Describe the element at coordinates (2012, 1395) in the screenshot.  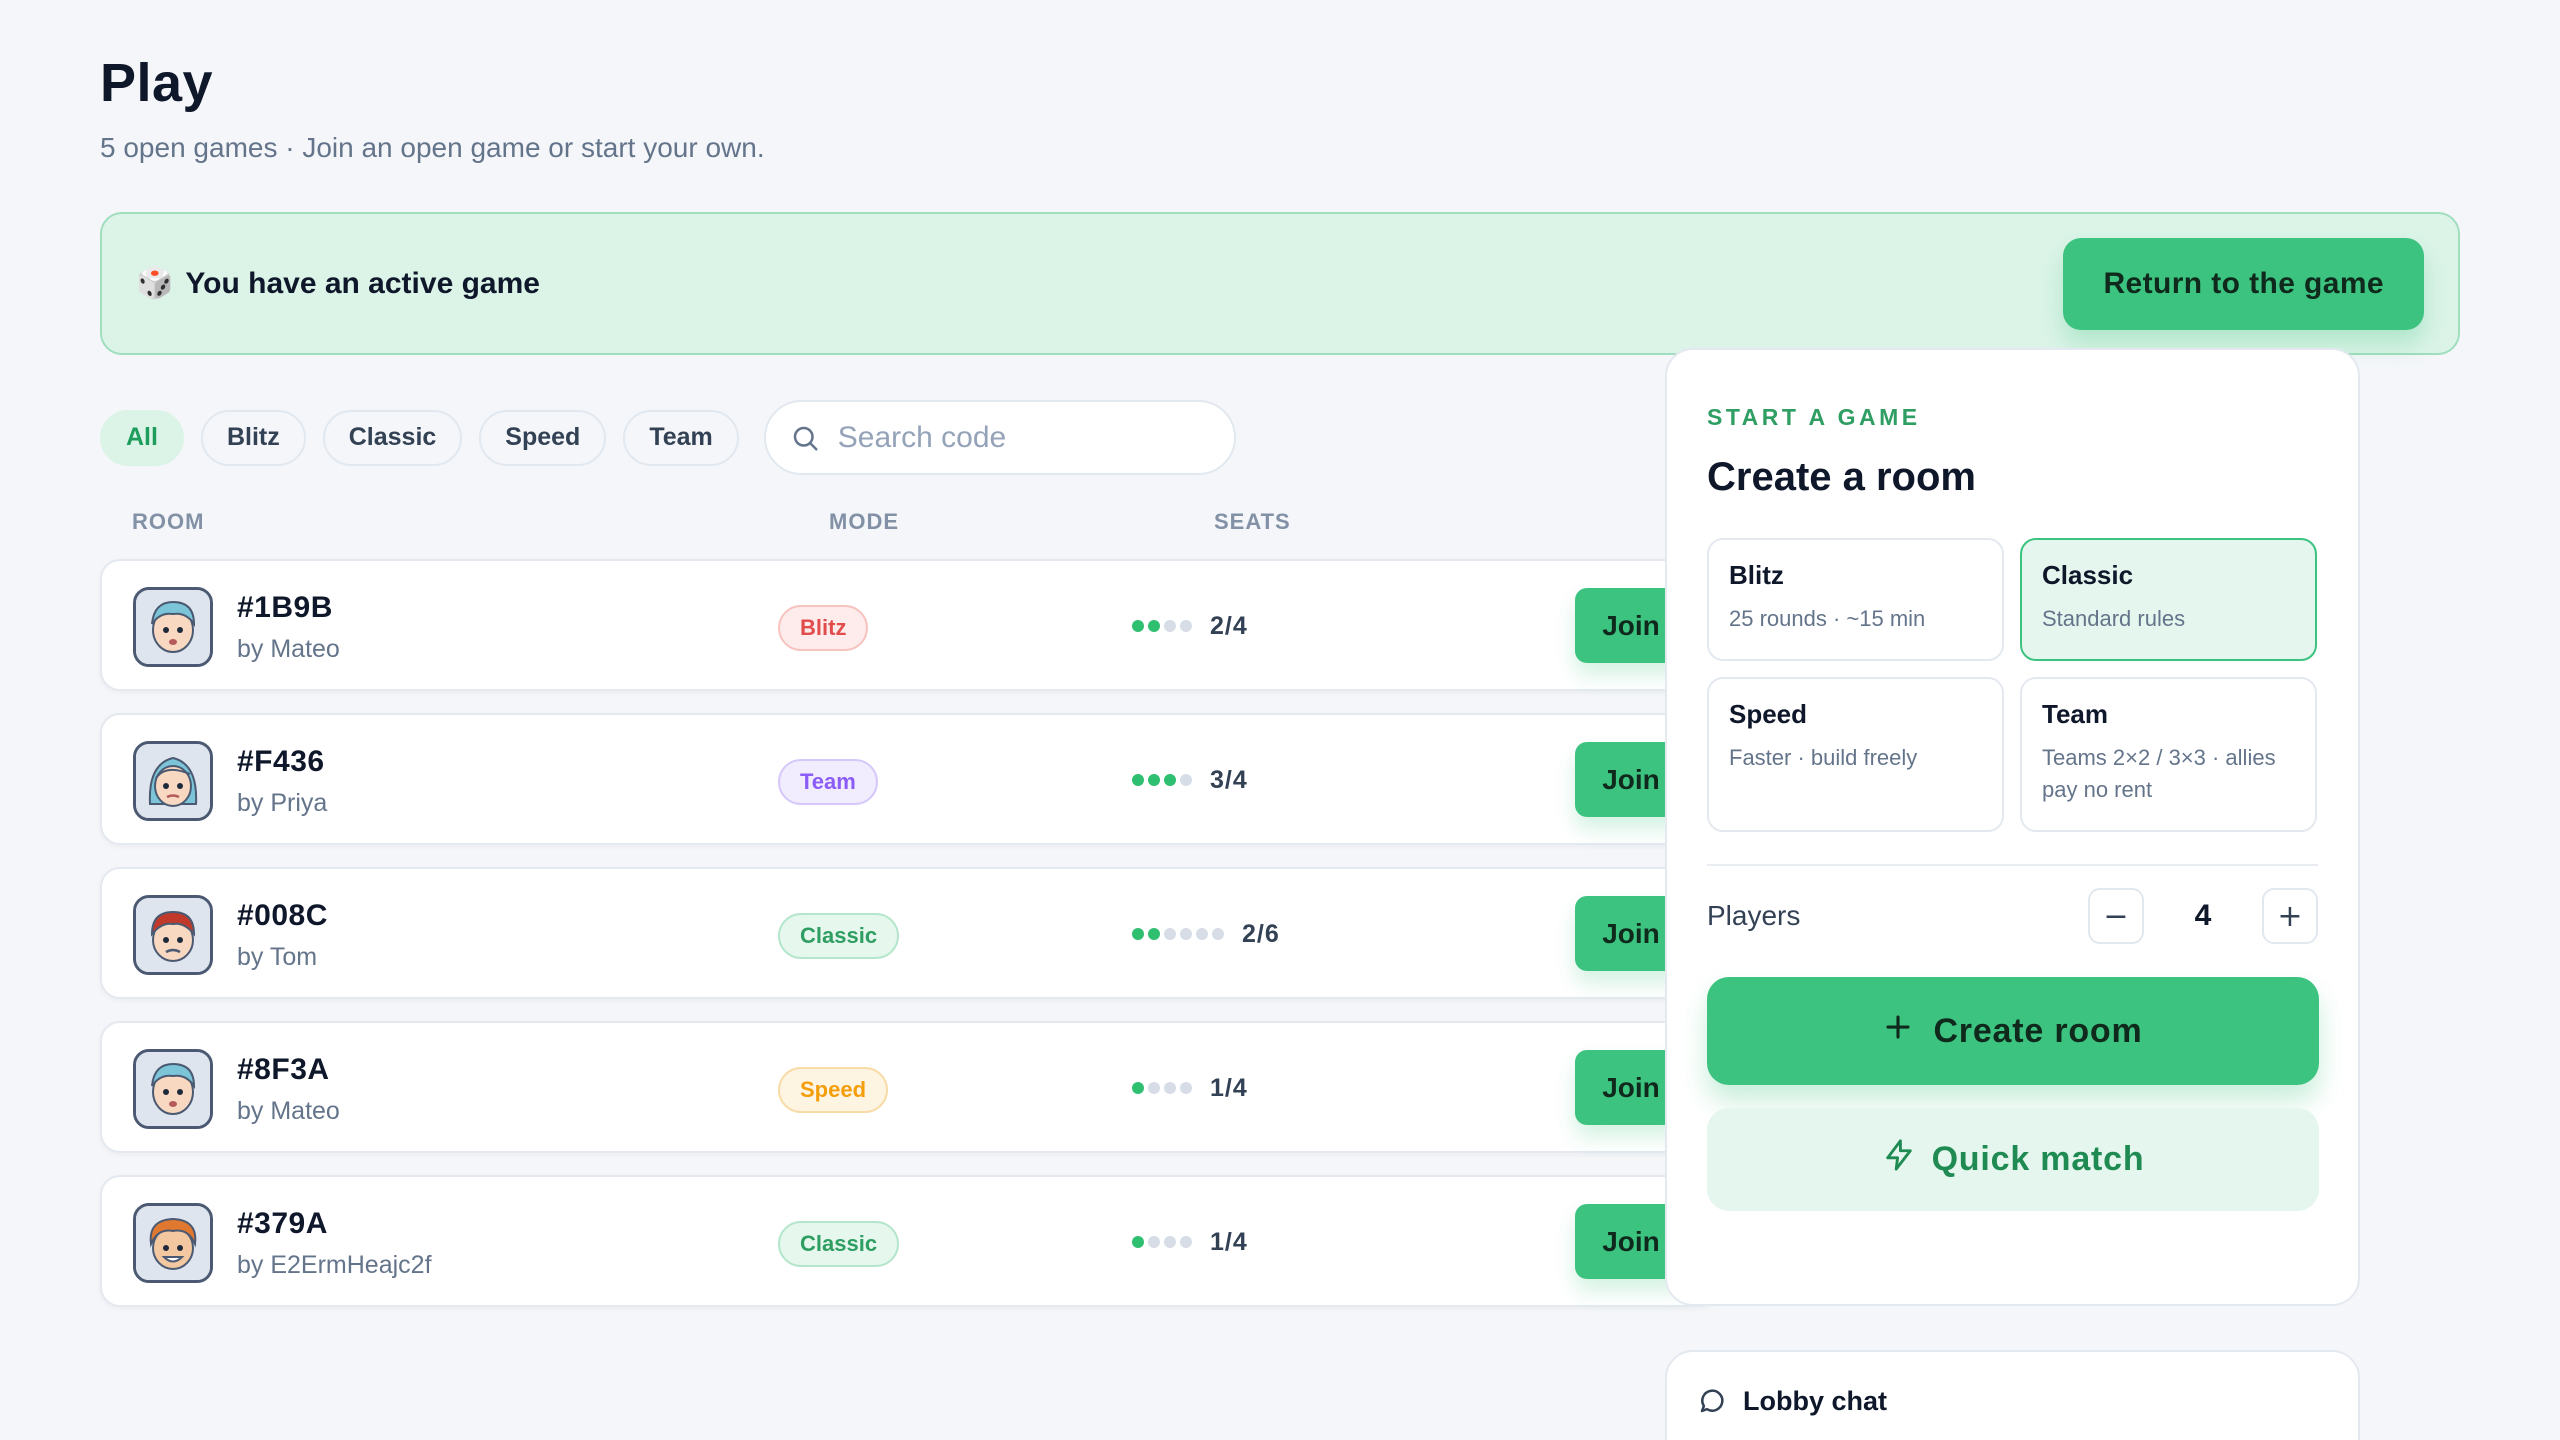
I see `lobby-chat-card: Lobby chat` at that location.